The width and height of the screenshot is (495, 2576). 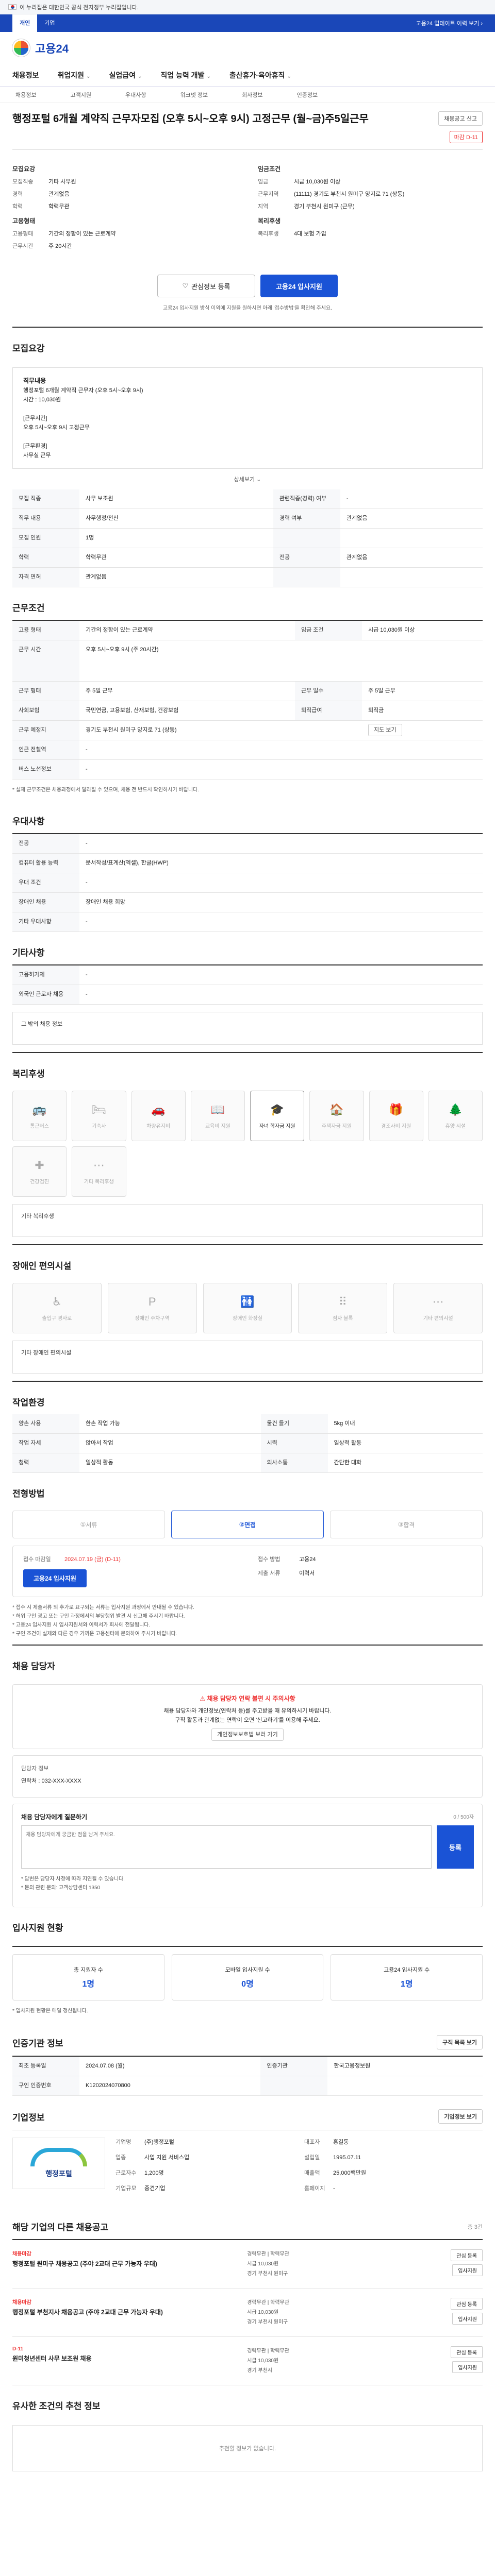 What do you see at coordinates (438, 1308) in the screenshot?
I see `facility-item: ⋯ 기타 편의시설` at bounding box center [438, 1308].